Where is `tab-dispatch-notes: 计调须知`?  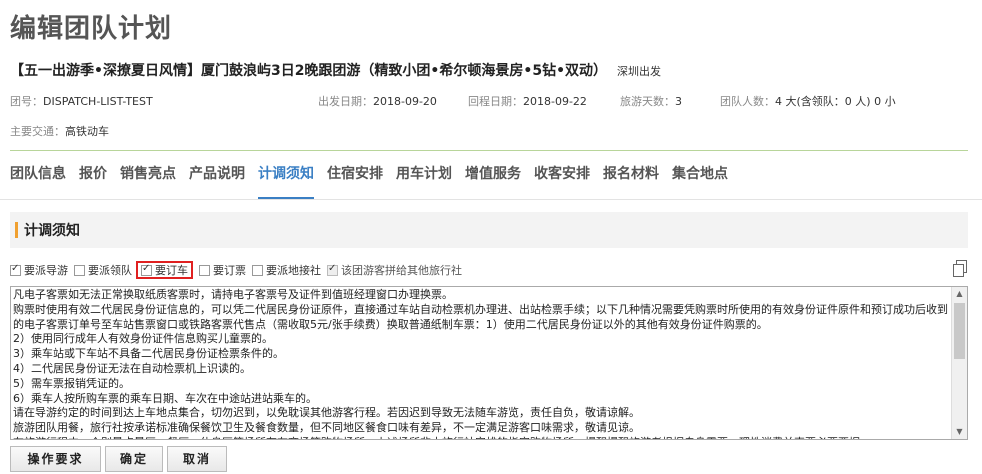 tab-dispatch-notes: 计调须知 is located at coordinates (286, 180).